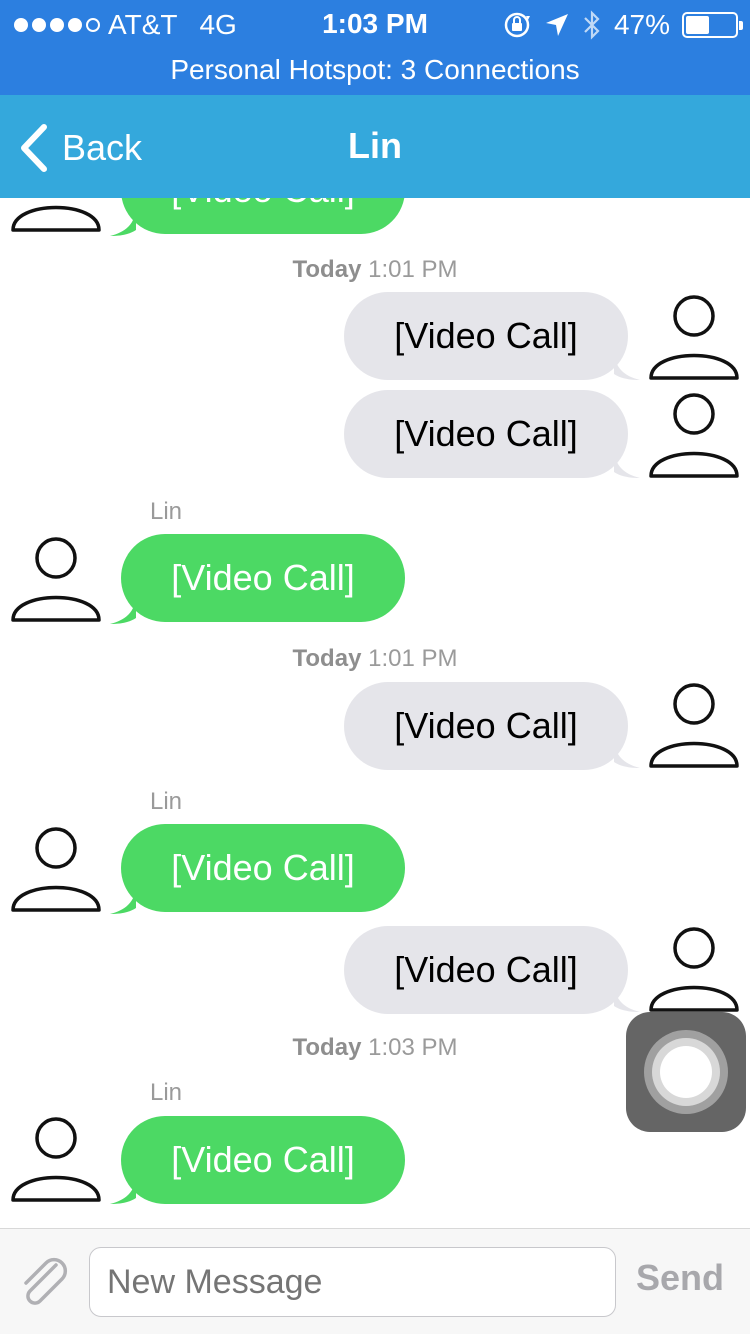  I want to click on navigation-bar: Back Lin, so click(375, 146).